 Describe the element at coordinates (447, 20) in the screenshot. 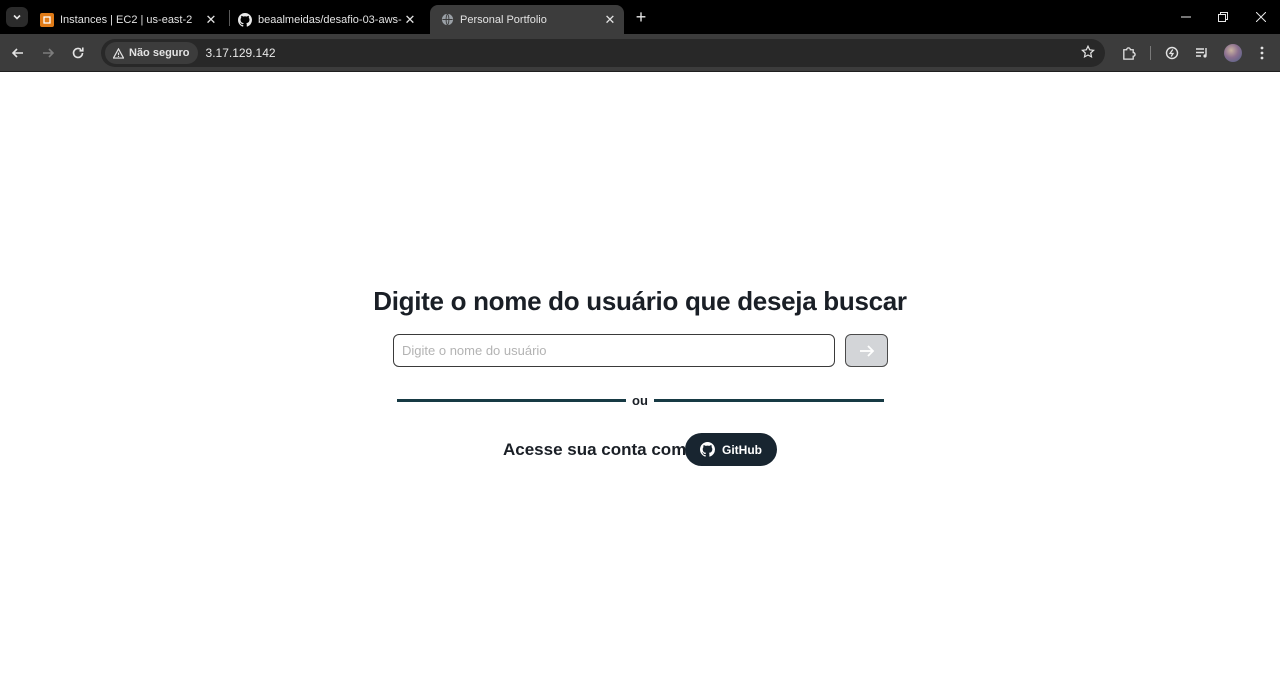

I see `globe-icon` at that location.